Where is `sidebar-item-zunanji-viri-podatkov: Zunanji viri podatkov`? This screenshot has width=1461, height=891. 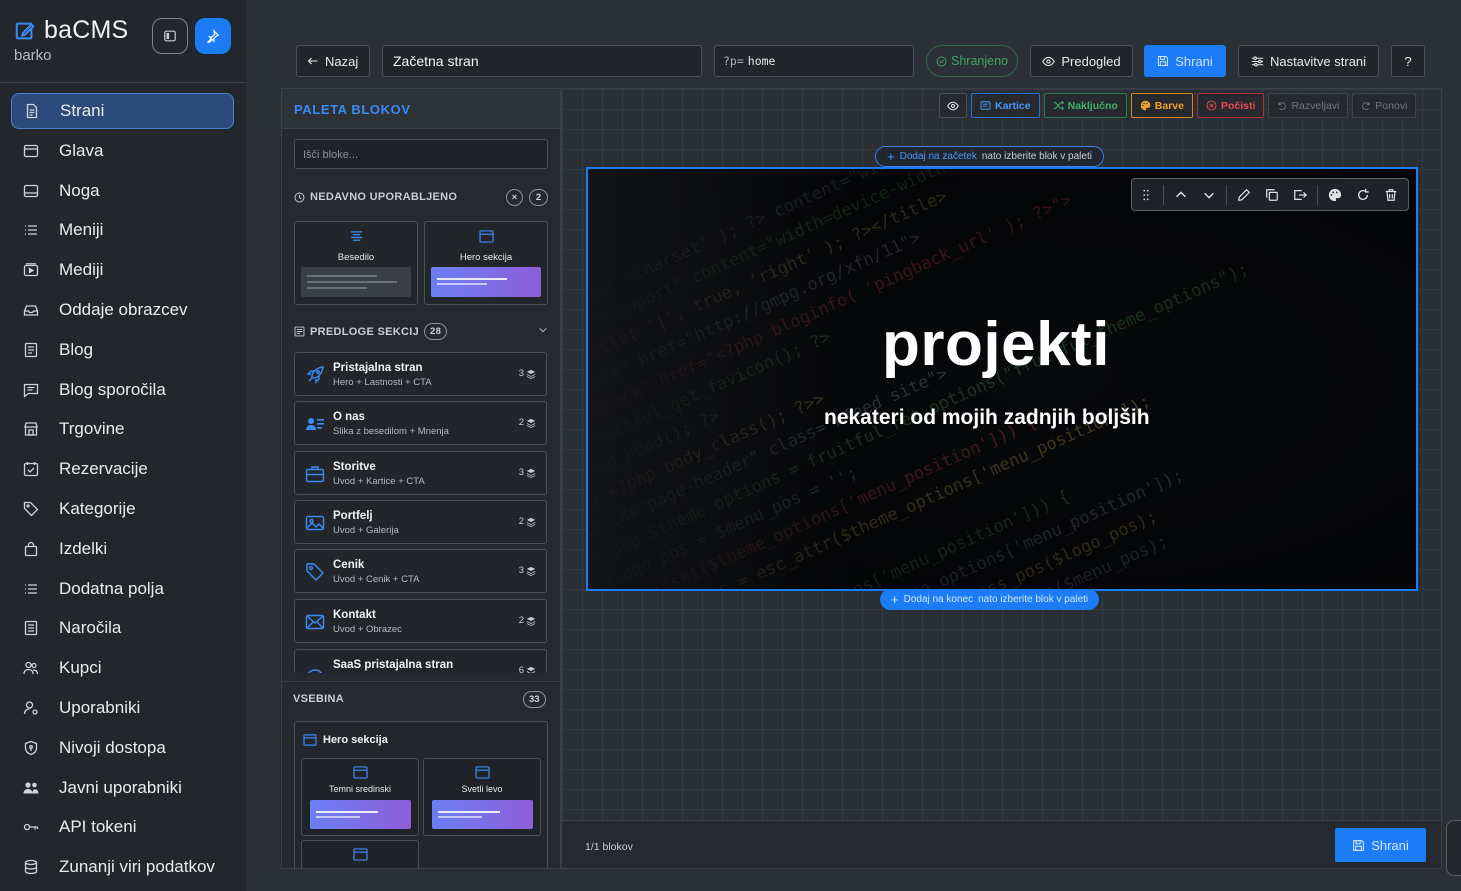 sidebar-item-zunanji-viri-podatkov: Zunanji viri podatkov is located at coordinates (122, 867).